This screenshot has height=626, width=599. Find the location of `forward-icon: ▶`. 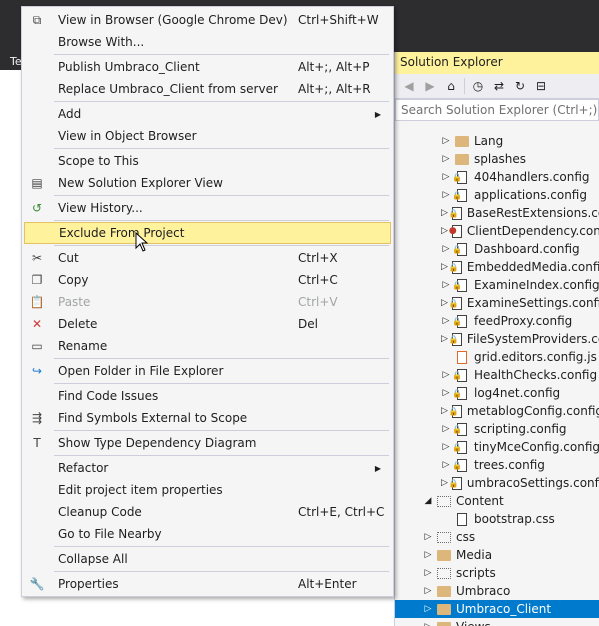

forward-icon: ▶ is located at coordinates (430, 86).